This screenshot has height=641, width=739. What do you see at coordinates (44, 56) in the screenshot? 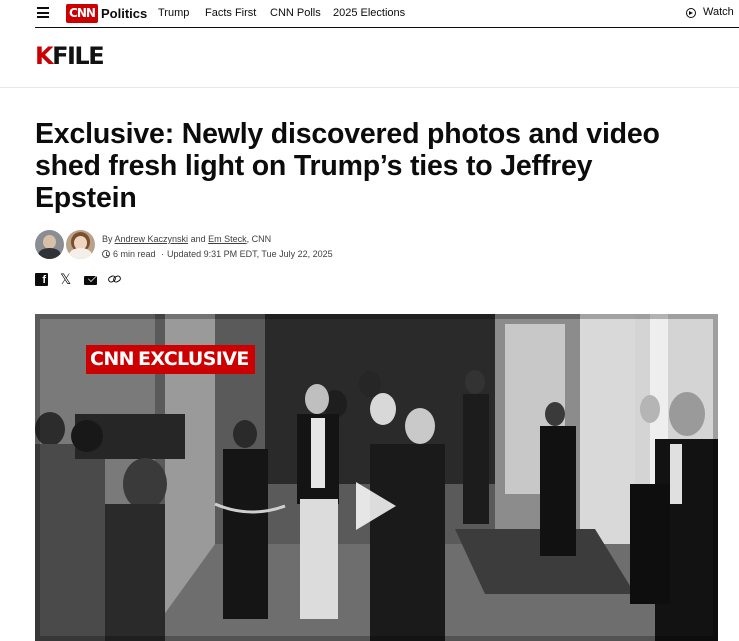
I see `kfile-logo-k: K` at bounding box center [44, 56].